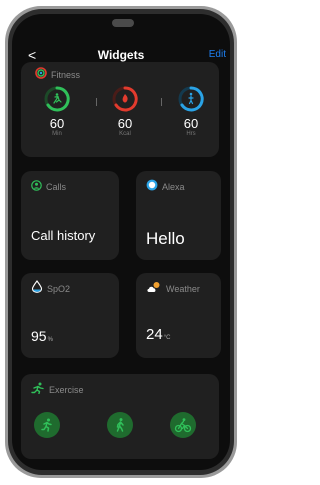  What do you see at coordinates (165, 238) in the screenshot?
I see `alexa-greeting: Hello` at bounding box center [165, 238].